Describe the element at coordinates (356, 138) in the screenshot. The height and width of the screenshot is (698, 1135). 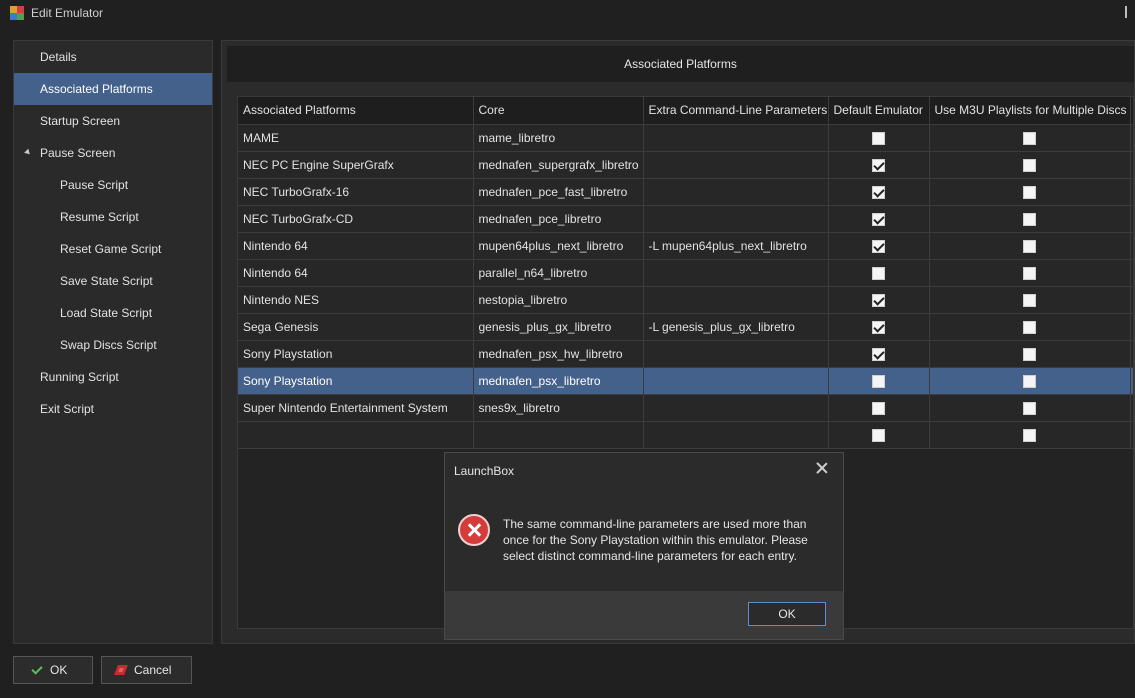
I see `cell-platform: MAME` at that location.